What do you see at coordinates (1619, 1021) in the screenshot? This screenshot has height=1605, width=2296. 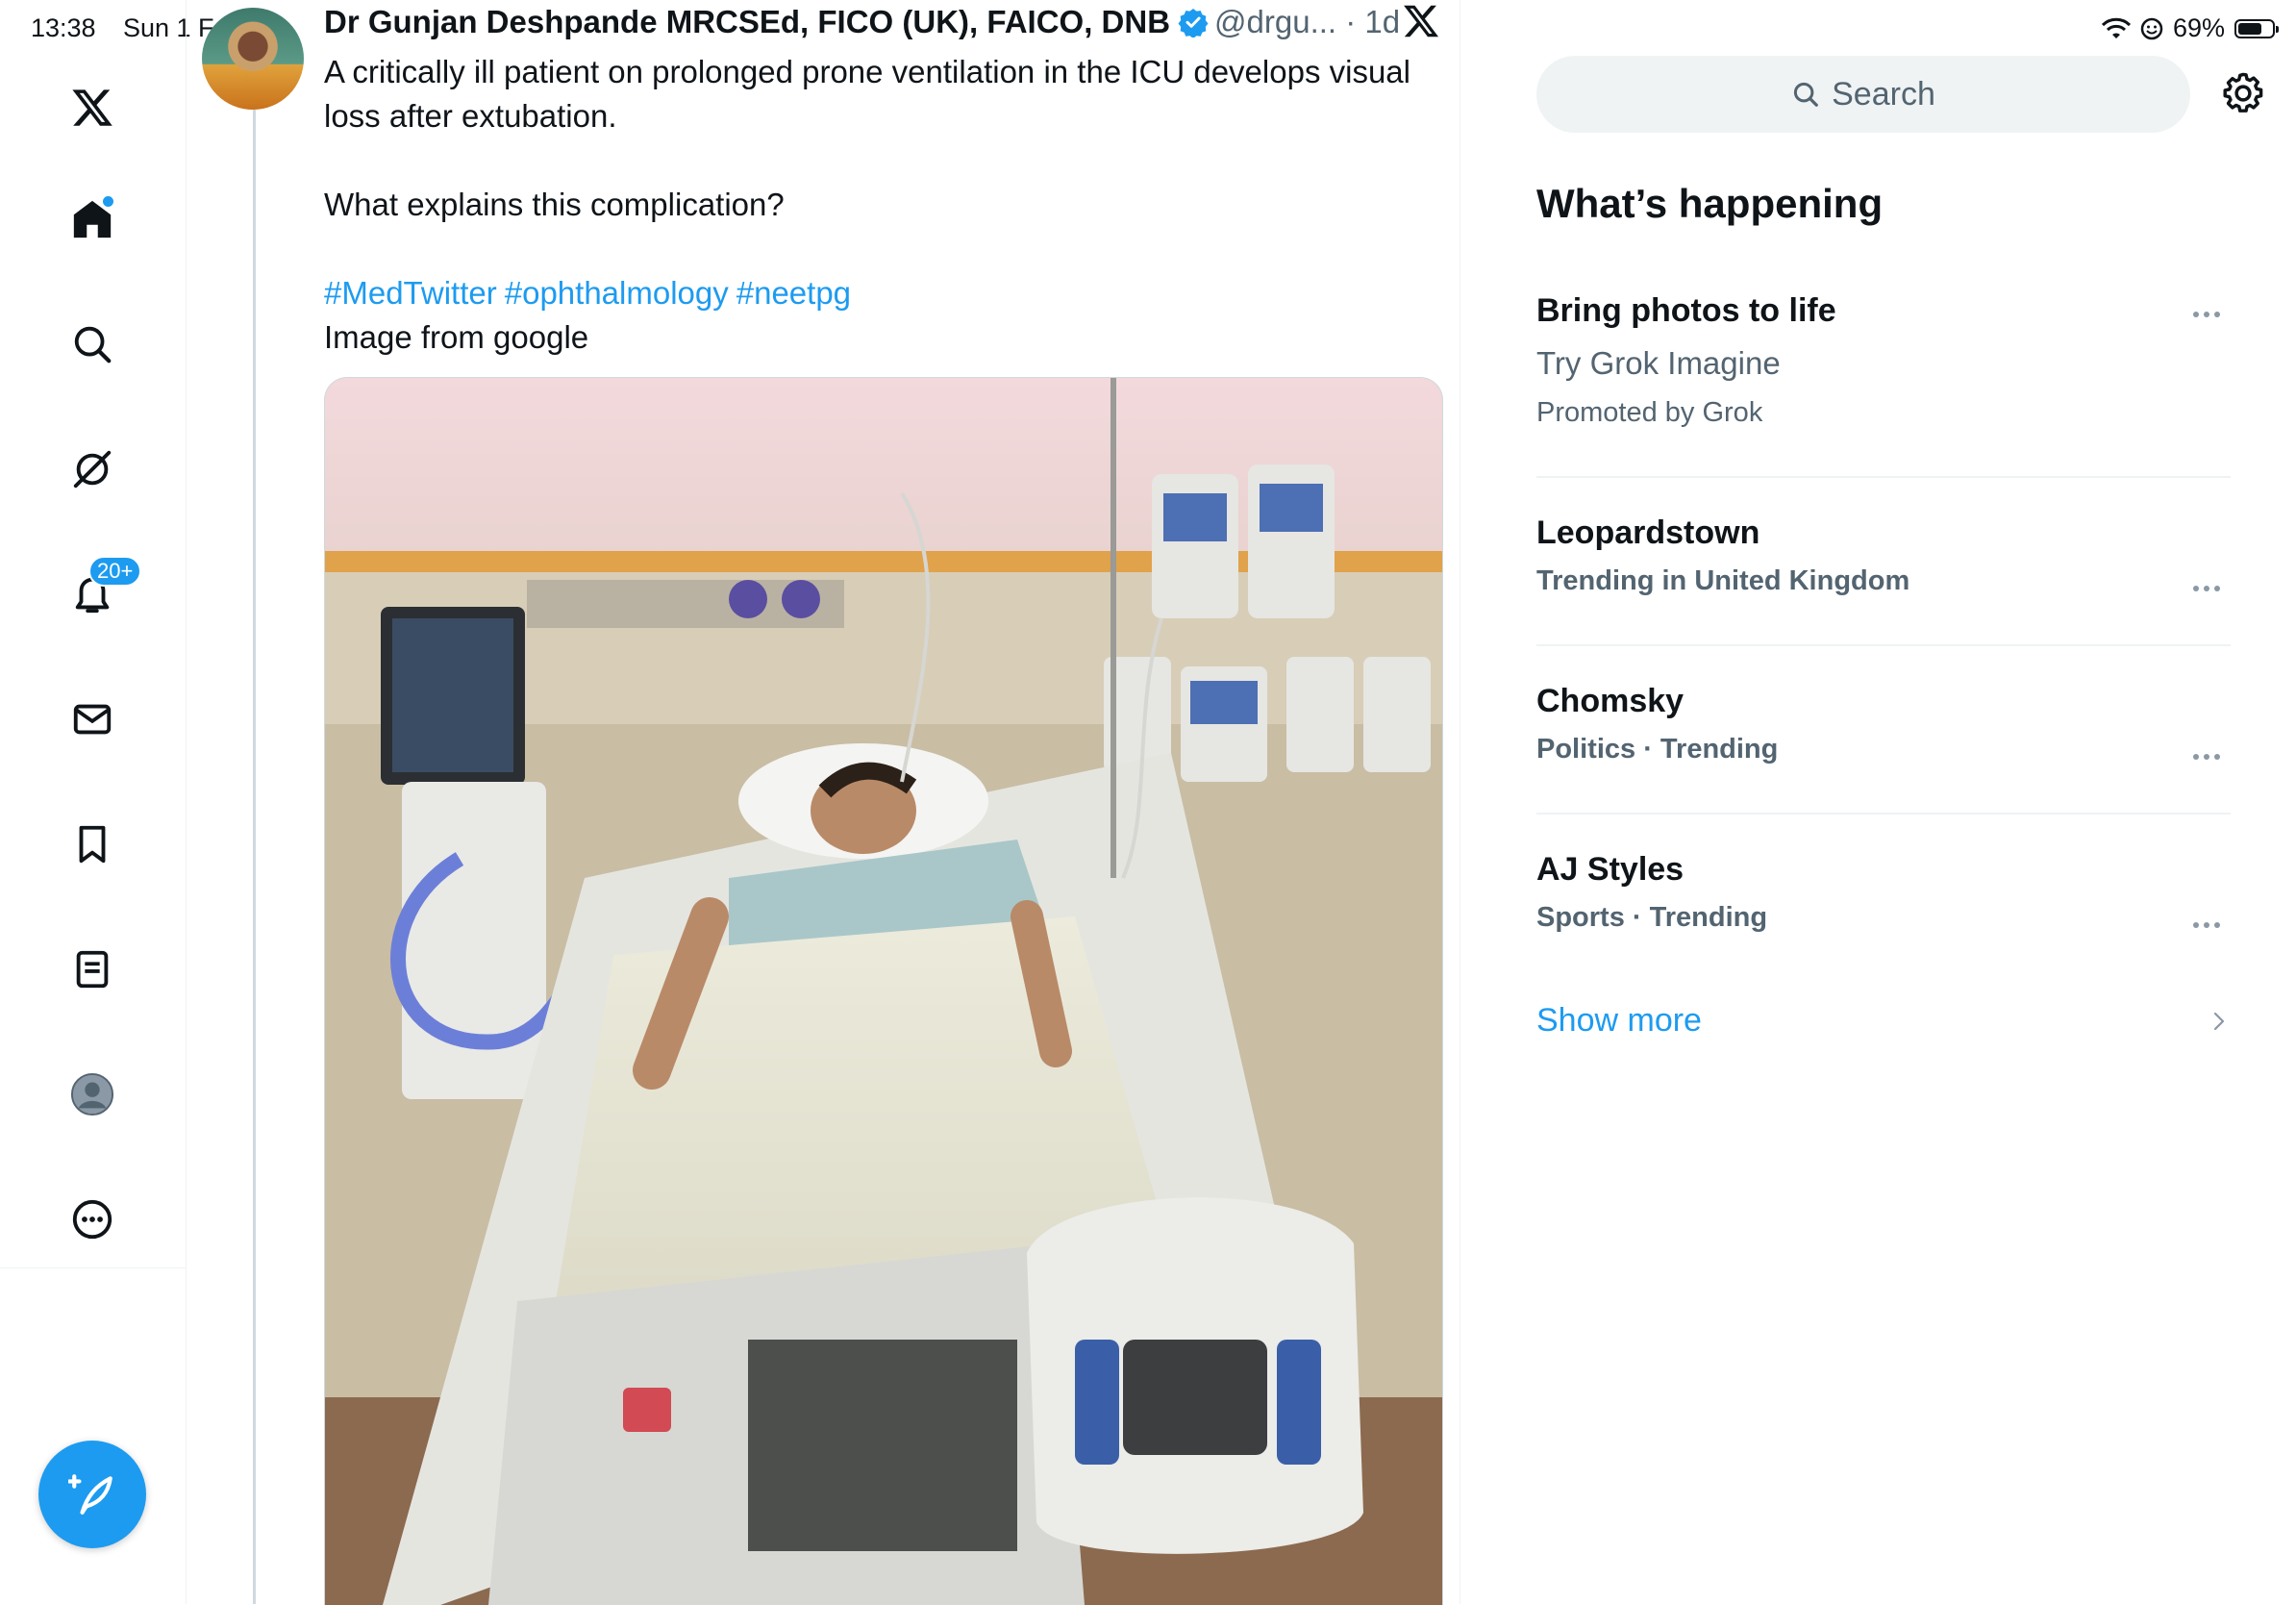 I see `show-more-link: Show more` at bounding box center [1619, 1021].